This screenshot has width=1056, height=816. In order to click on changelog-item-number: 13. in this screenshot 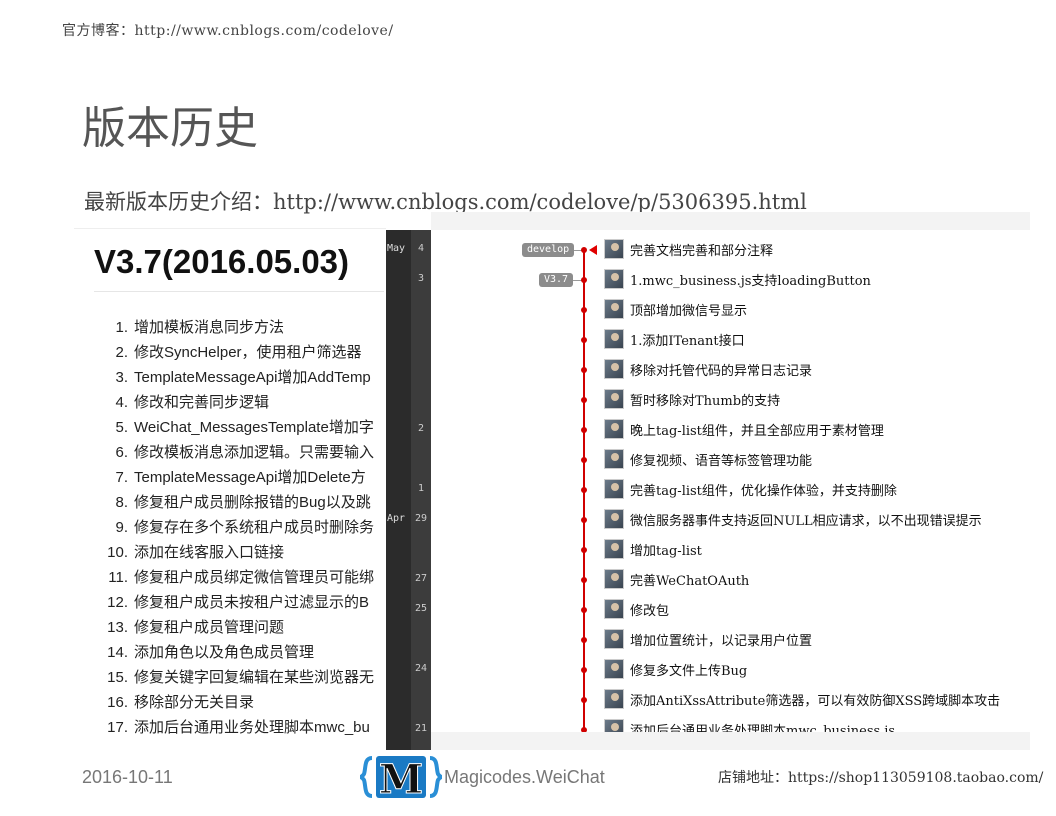, I will do `click(117, 627)`.